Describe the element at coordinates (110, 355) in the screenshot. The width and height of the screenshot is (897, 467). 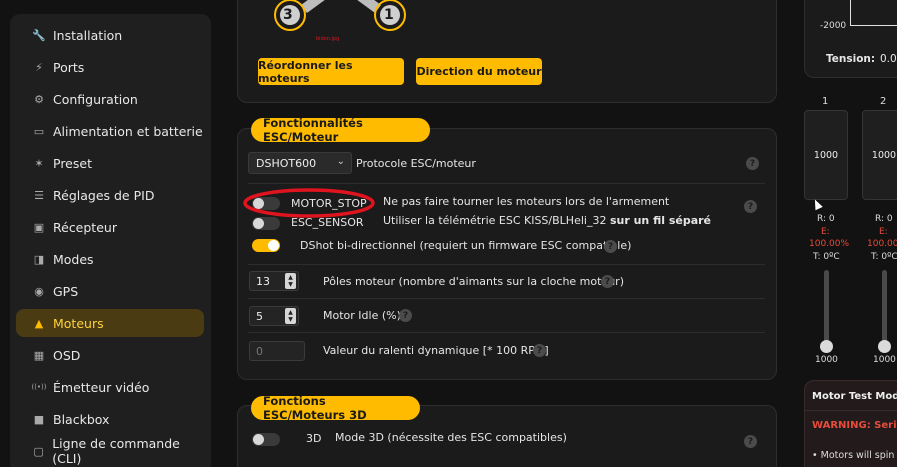
I see `sidebar-item-osd: ▦ OSD` at that location.